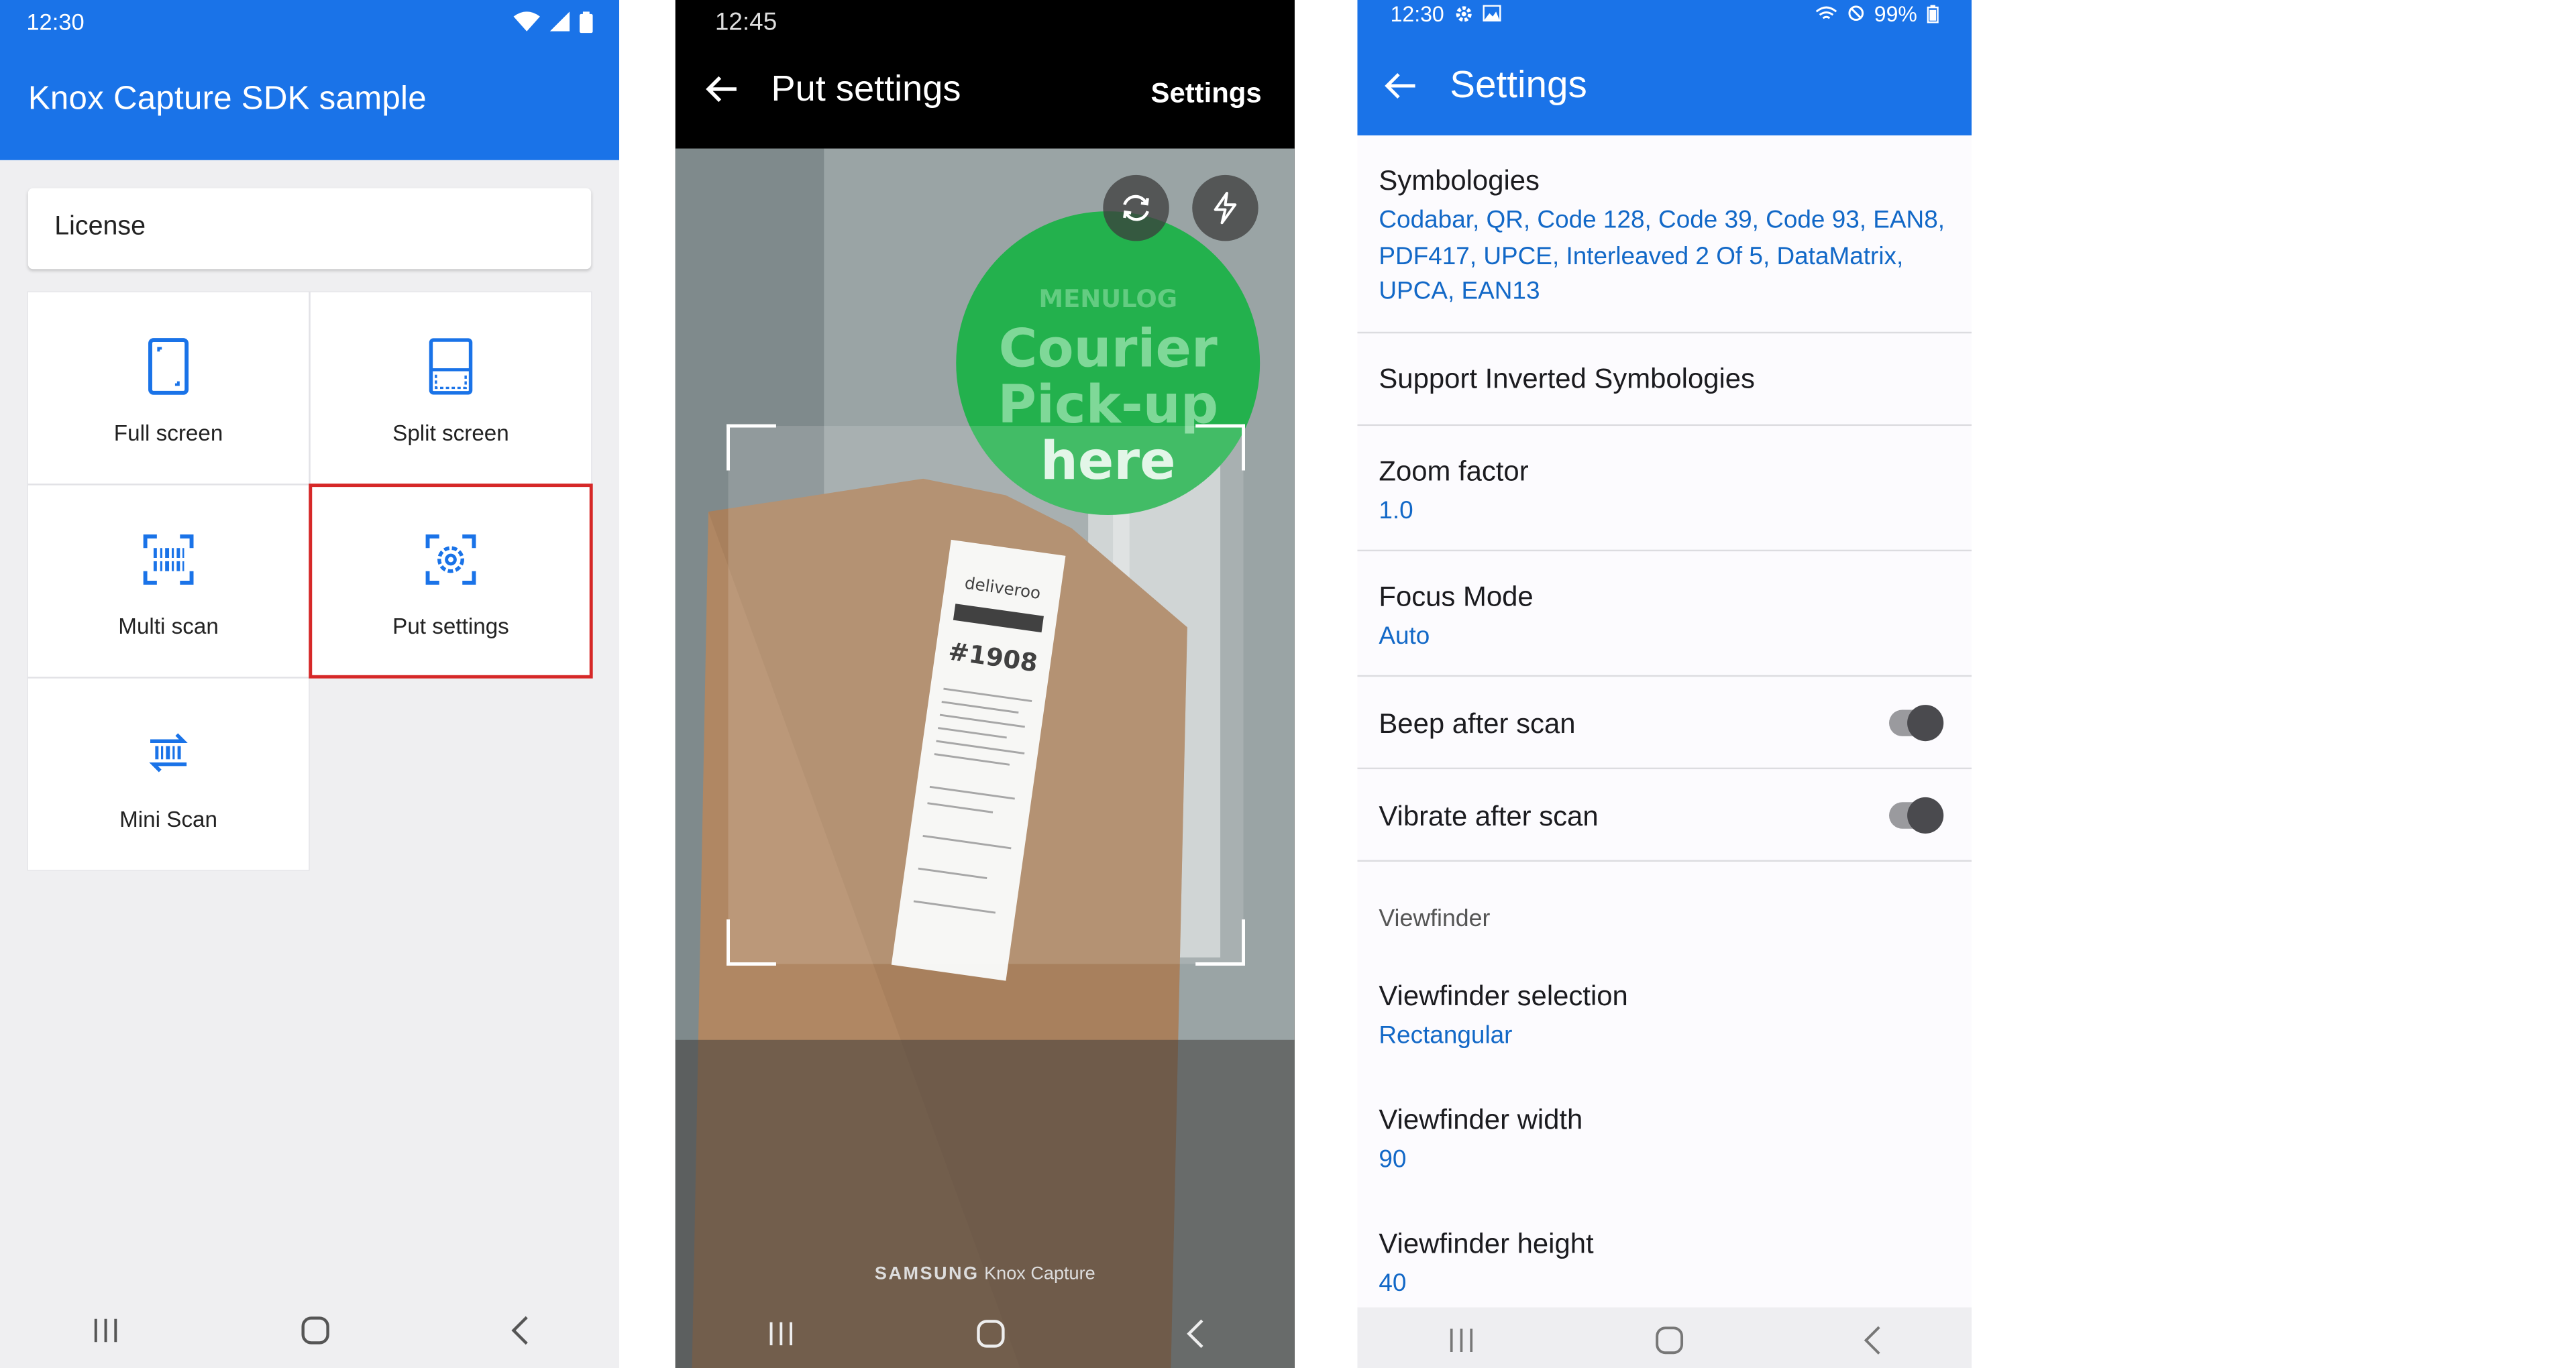 The height and width of the screenshot is (1368, 2576). I want to click on flash-button, so click(1225, 207).